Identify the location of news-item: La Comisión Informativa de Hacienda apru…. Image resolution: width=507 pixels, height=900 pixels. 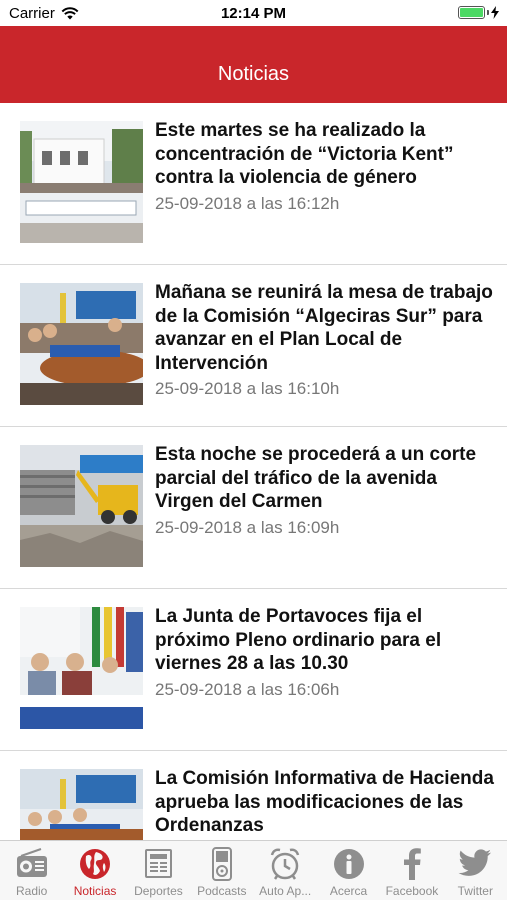
(253, 795).